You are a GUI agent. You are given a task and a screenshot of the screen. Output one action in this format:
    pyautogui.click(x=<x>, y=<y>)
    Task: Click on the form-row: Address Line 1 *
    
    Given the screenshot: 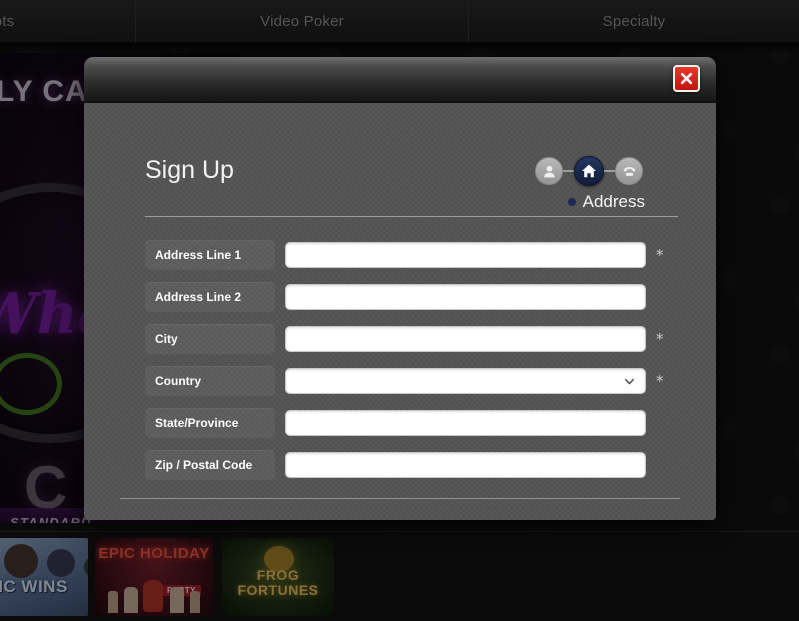 What is the action you would take?
    pyautogui.click(x=400, y=255)
    